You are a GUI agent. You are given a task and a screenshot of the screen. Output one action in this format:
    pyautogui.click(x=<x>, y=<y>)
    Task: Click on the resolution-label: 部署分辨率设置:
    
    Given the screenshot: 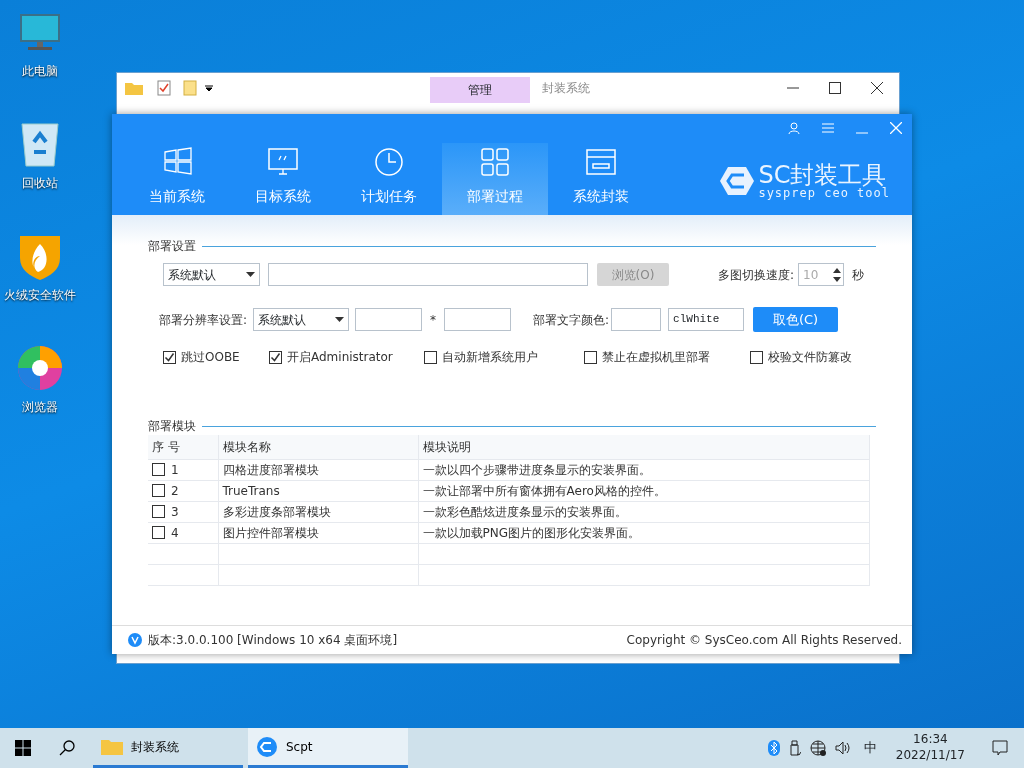 What is the action you would take?
    pyautogui.click(x=203, y=320)
    